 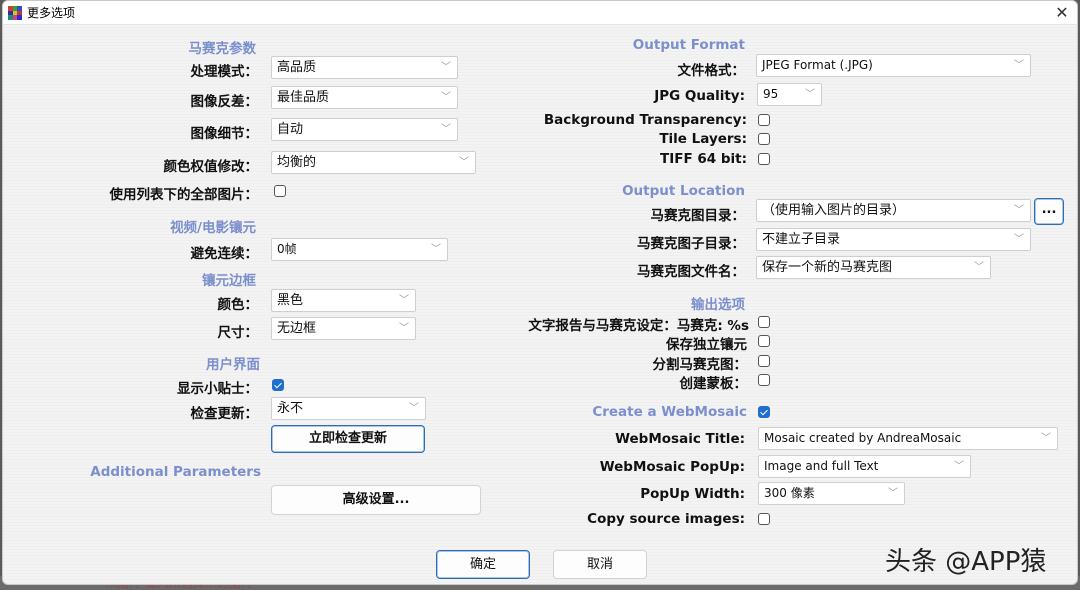 I want to click on popup-width-select: 300 像素 ﹀, so click(x=831, y=493).